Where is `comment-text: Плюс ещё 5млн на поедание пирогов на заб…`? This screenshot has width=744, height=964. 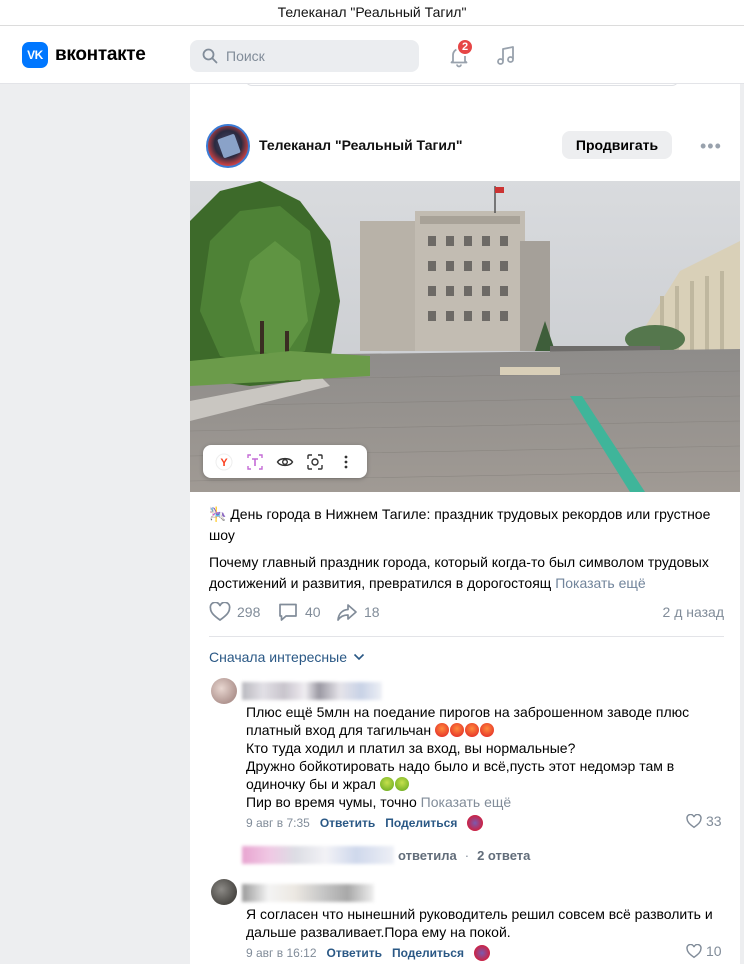 comment-text: Плюс ещё 5млн на поедание пирогов на заб… is located at coordinates (486, 757).